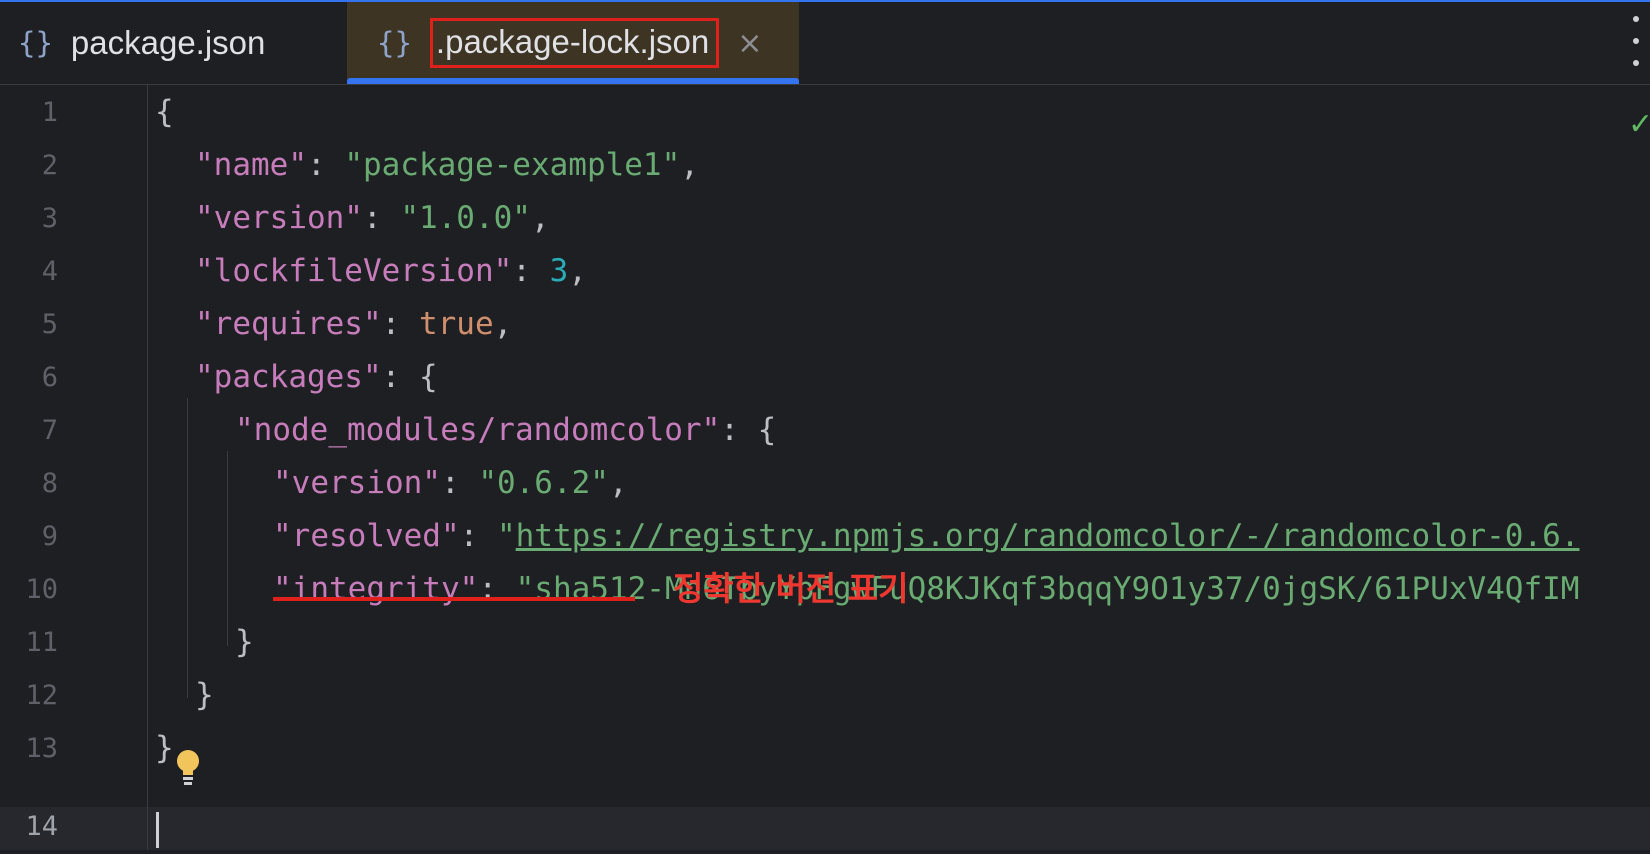  I want to click on line-number: 7, so click(49, 430).